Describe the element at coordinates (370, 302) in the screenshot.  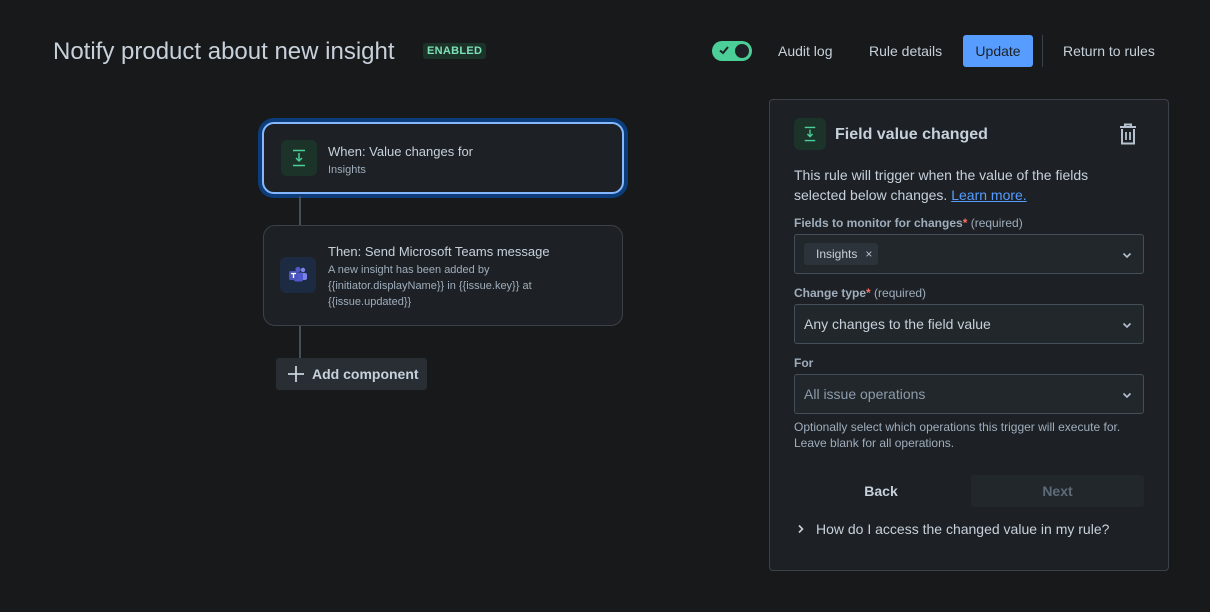
I see `action-body-line-3: {{issue.updated}}` at that location.